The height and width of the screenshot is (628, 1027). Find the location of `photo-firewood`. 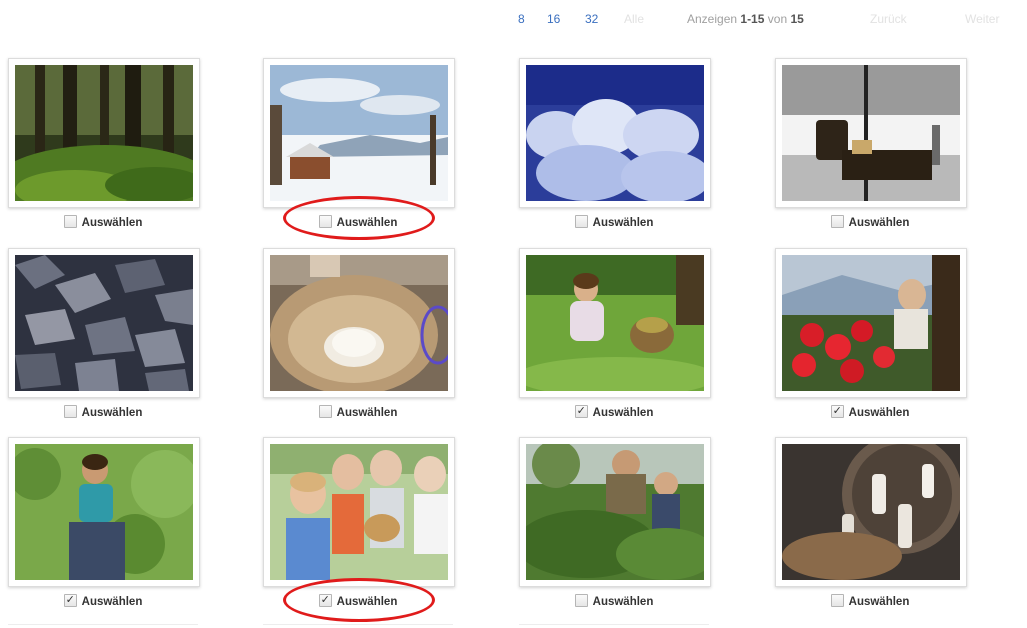

photo-firewood is located at coordinates (104, 323).